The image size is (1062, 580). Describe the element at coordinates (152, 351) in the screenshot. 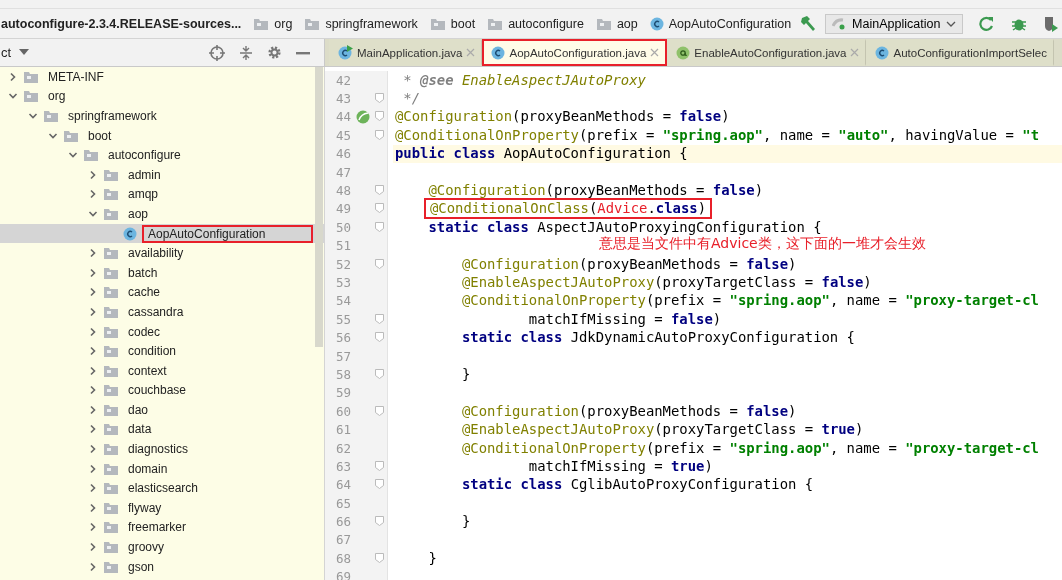

I see `tree-item: condition` at that location.